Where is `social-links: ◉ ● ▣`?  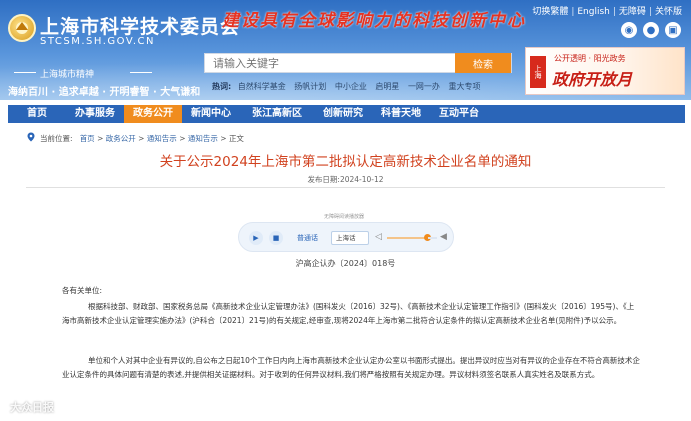 social-links: ◉ ● ▣ is located at coordinates (651, 30).